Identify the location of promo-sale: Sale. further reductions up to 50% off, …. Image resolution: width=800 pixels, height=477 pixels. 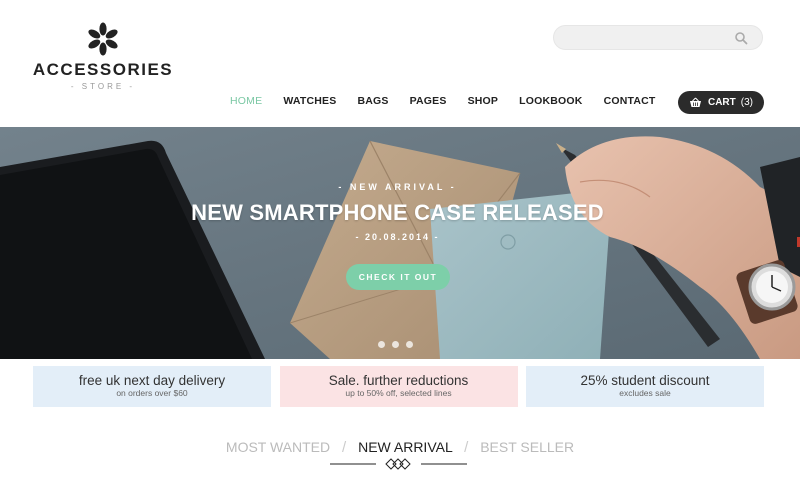
(398, 386).